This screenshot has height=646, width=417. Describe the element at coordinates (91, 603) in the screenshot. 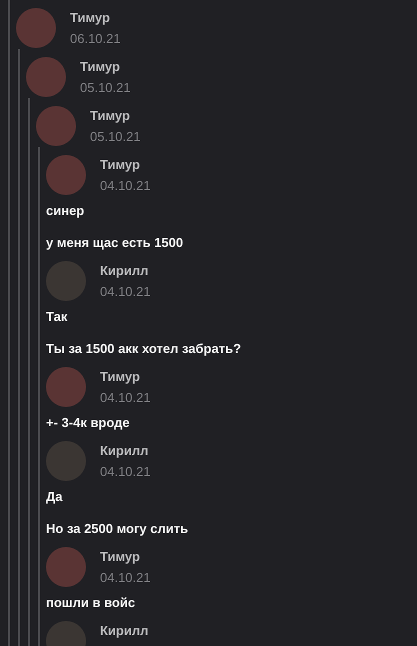

I see `message-text: пошли в войс` at that location.